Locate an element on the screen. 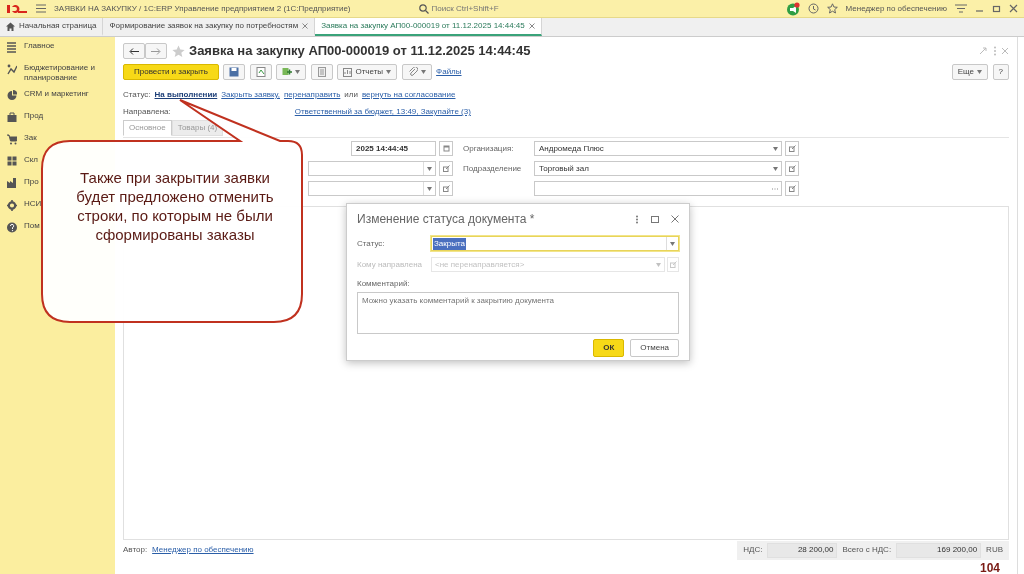  status-label: Статус: is located at coordinates (371, 243).